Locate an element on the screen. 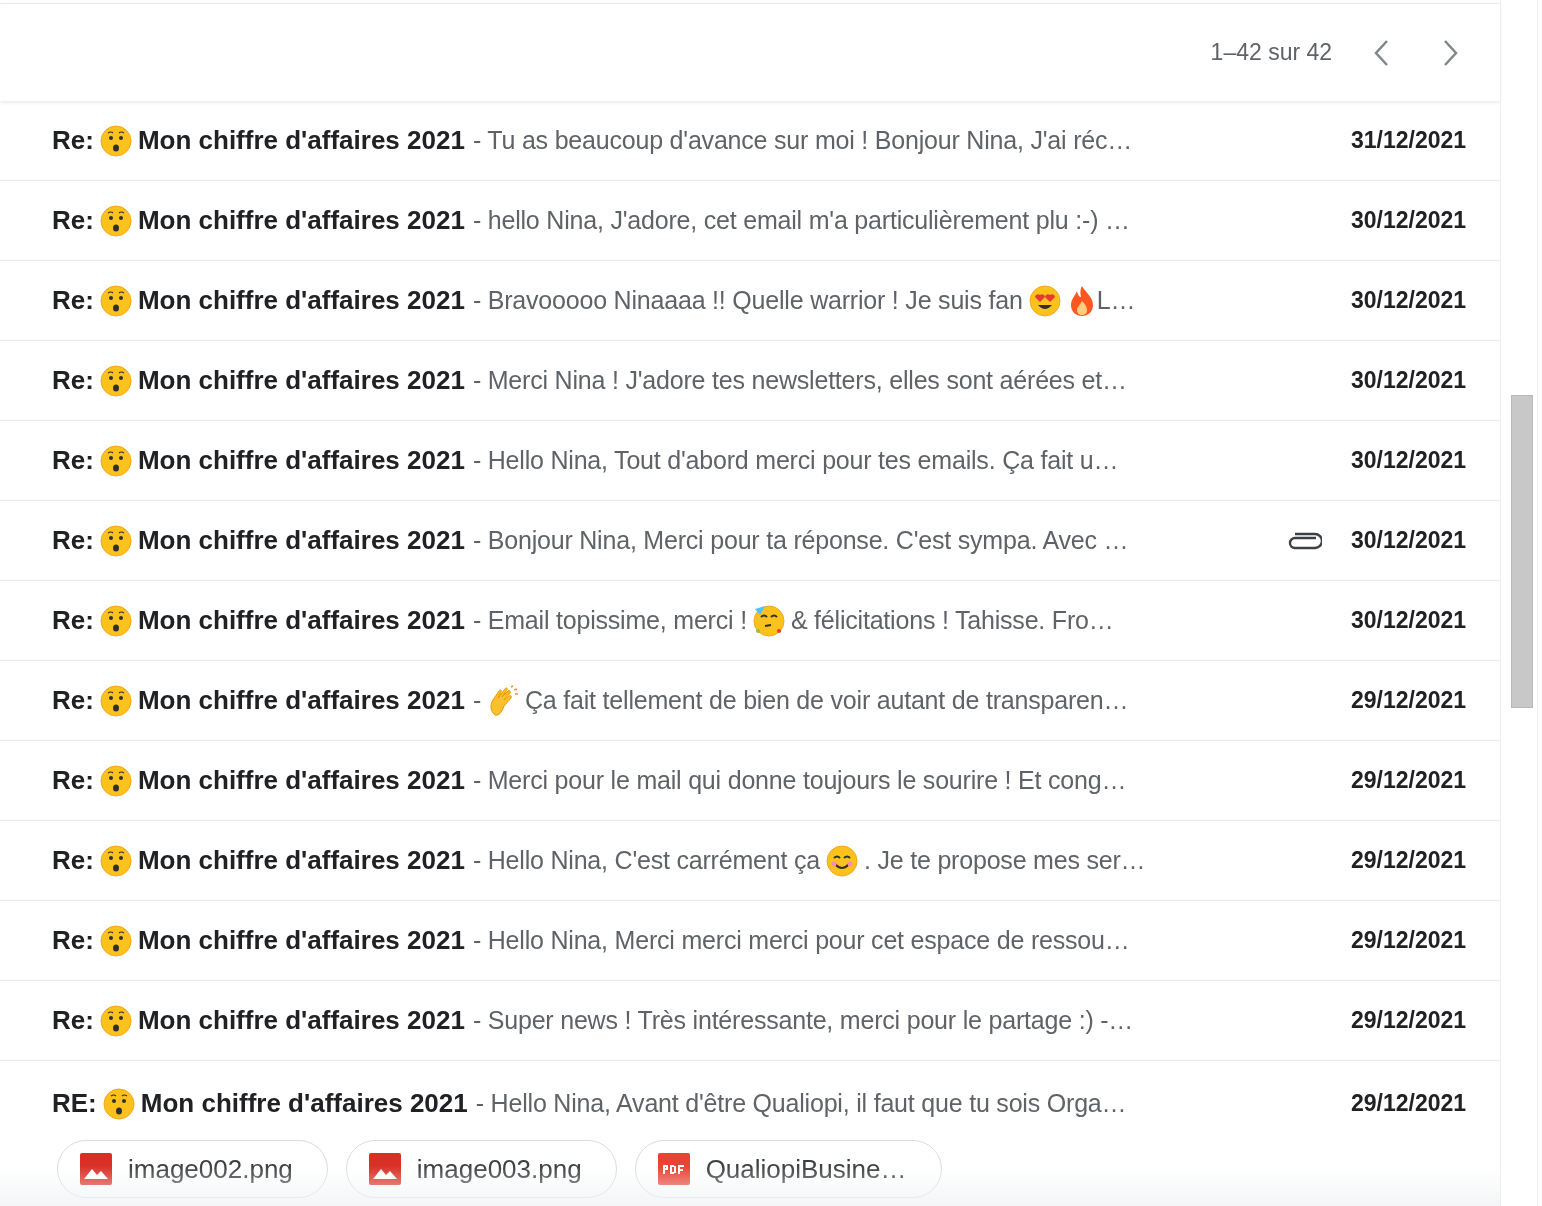 This screenshot has height=1206, width=1542. email-row: Re: Mon chiffre d'affaires 2021 - Super news ! Très intéressante, merci pour le partage :) -… 29/12/2021 is located at coordinates (750, 1021).